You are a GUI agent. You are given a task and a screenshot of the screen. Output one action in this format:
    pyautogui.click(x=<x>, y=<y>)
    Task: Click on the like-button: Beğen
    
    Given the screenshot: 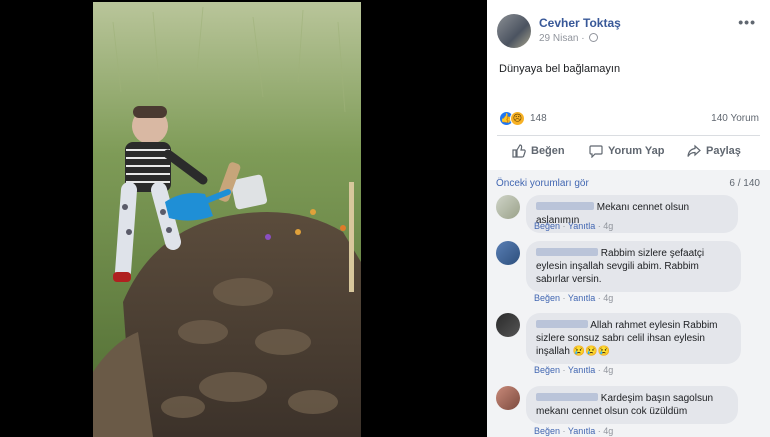 What is the action you would take?
    pyautogui.click(x=538, y=151)
    